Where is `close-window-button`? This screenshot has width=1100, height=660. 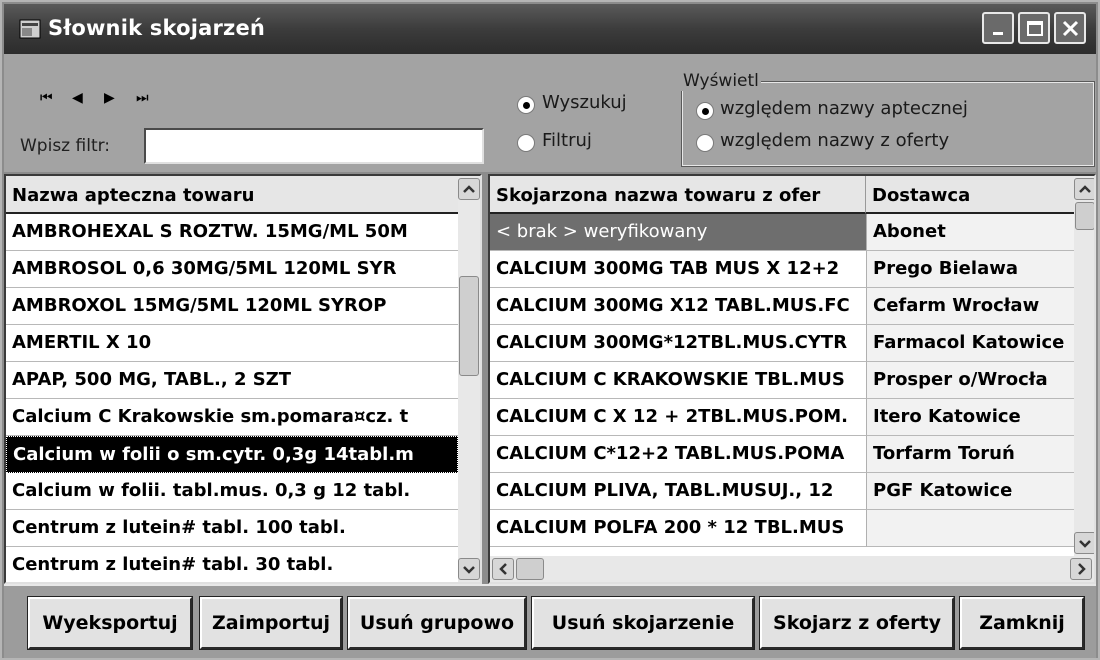
close-window-button is located at coordinates (1070, 28).